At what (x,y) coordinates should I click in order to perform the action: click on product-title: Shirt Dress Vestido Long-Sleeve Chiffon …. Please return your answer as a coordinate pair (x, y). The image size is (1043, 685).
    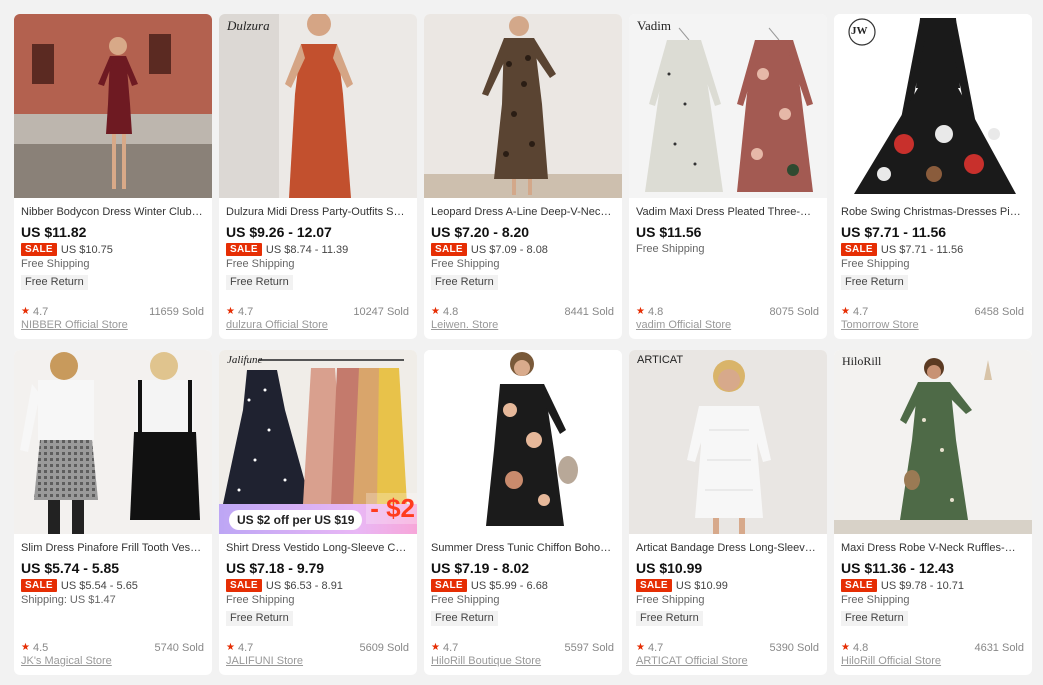
    Looking at the image, I should click on (317, 548).